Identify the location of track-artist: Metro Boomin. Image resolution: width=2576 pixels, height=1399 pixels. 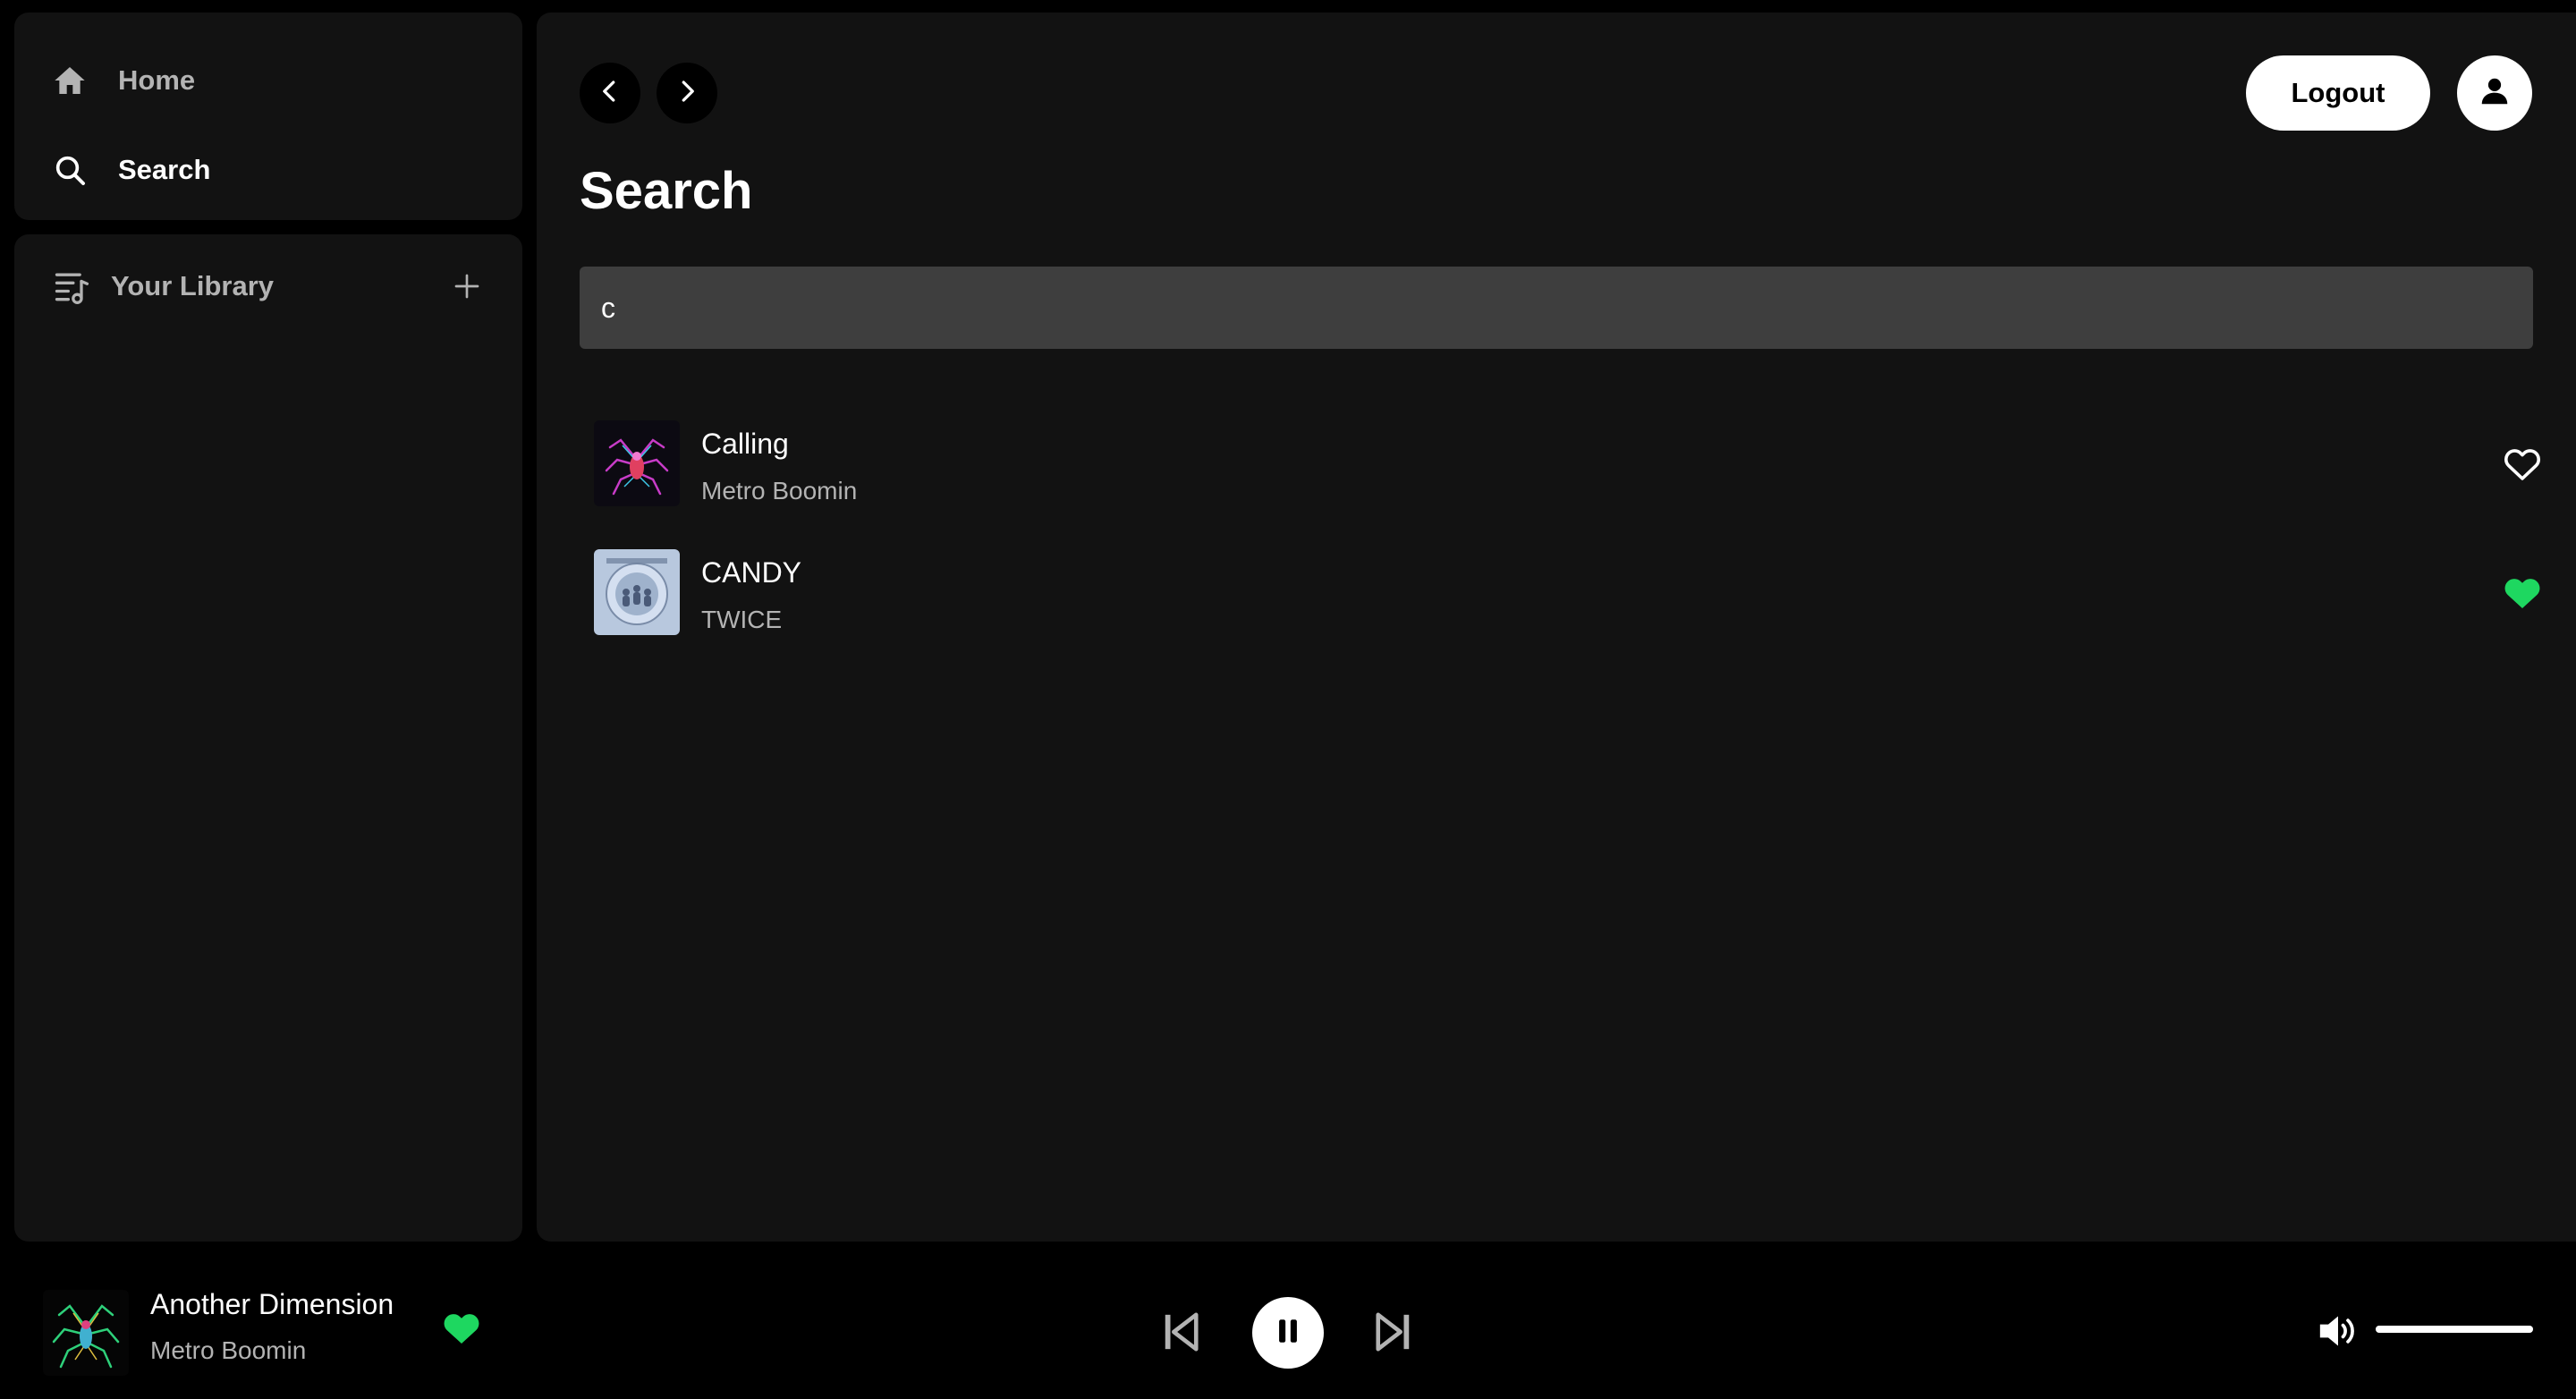
(779, 490).